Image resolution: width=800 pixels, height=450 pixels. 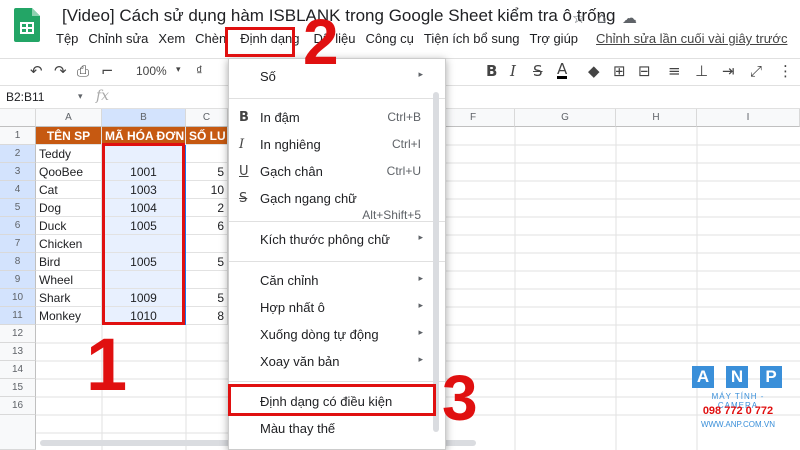 I want to click on row-header: 7, so click(x=18, y=244).